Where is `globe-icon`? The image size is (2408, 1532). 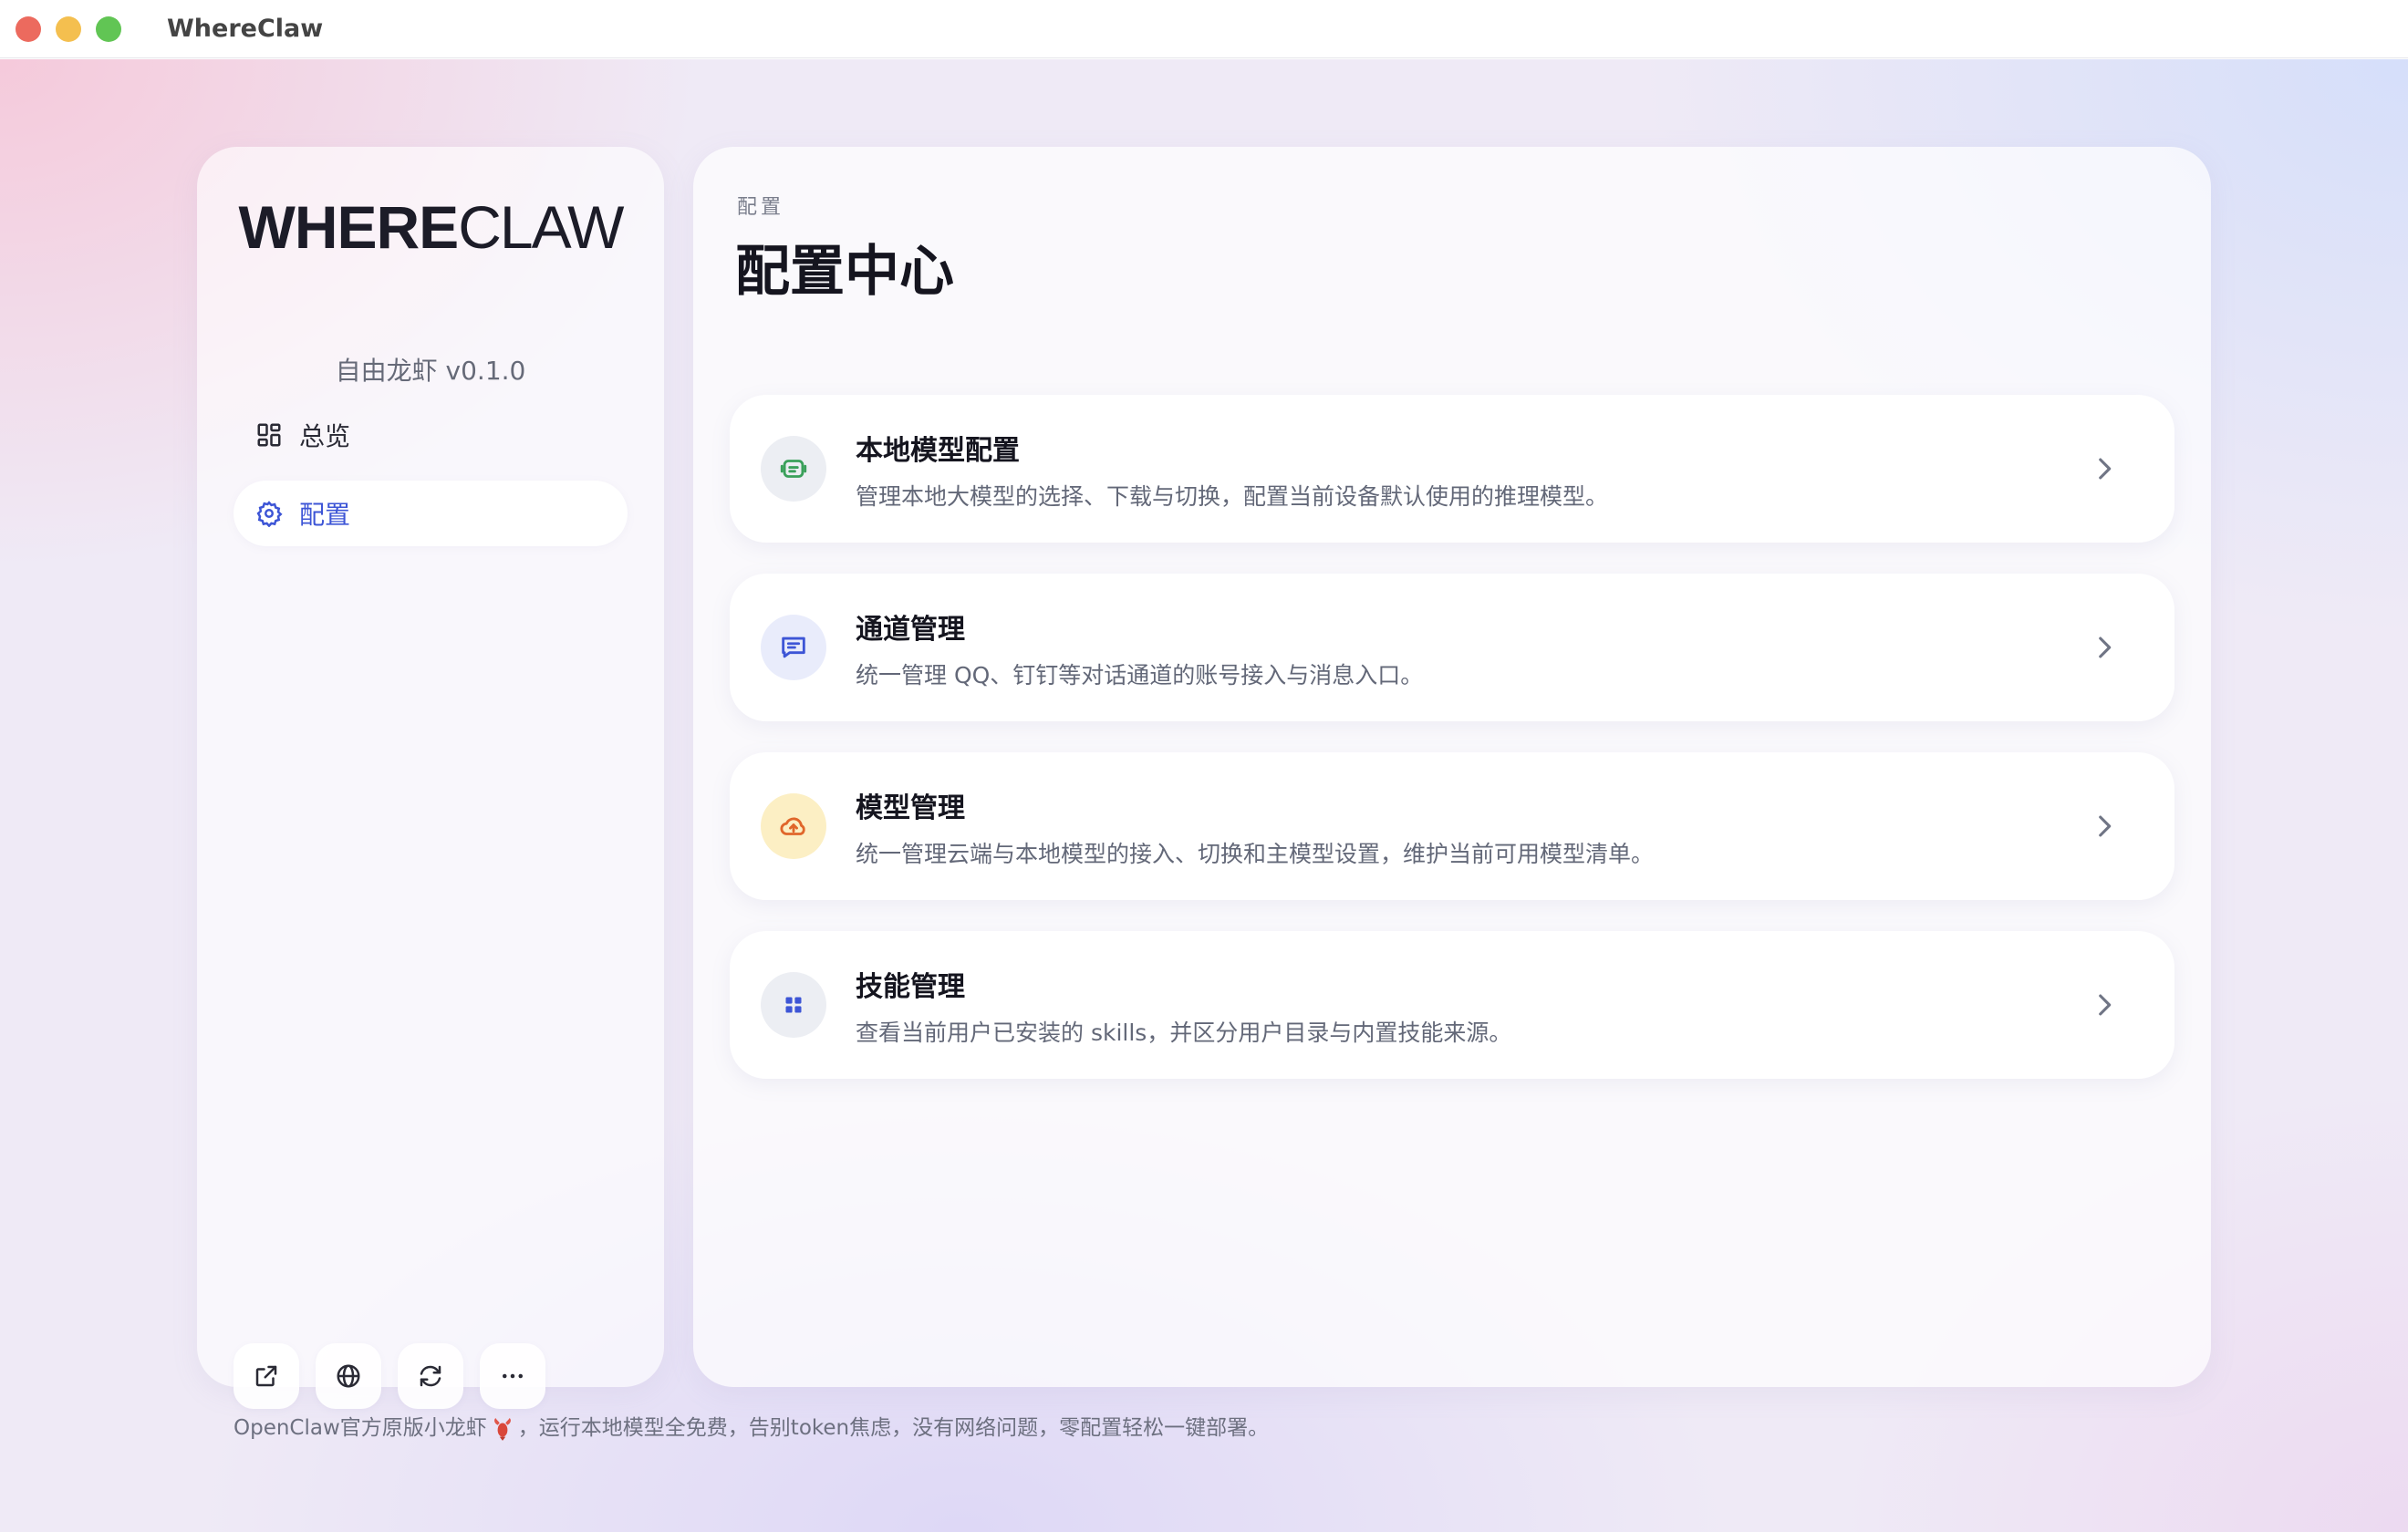
globe-icon is located at coordinates (349, 1376).